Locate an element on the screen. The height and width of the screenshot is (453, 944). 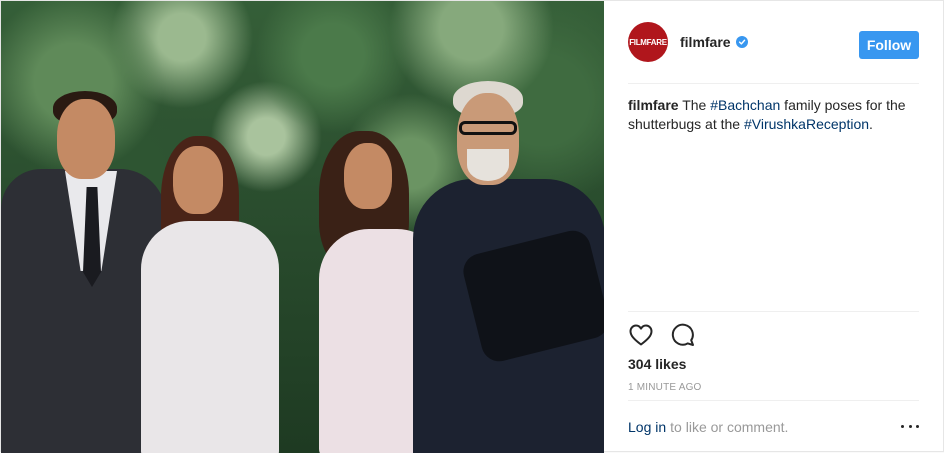
ellipsis-icon is located at coordinates (910, 426).